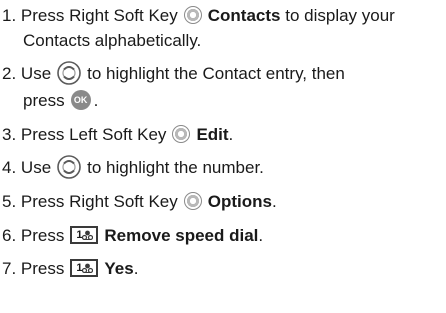  What do you see at coordinates (181, 235) in the screenshot?
I see `step-bold-text: Remove speed dial` at bounding box center [181, 235].